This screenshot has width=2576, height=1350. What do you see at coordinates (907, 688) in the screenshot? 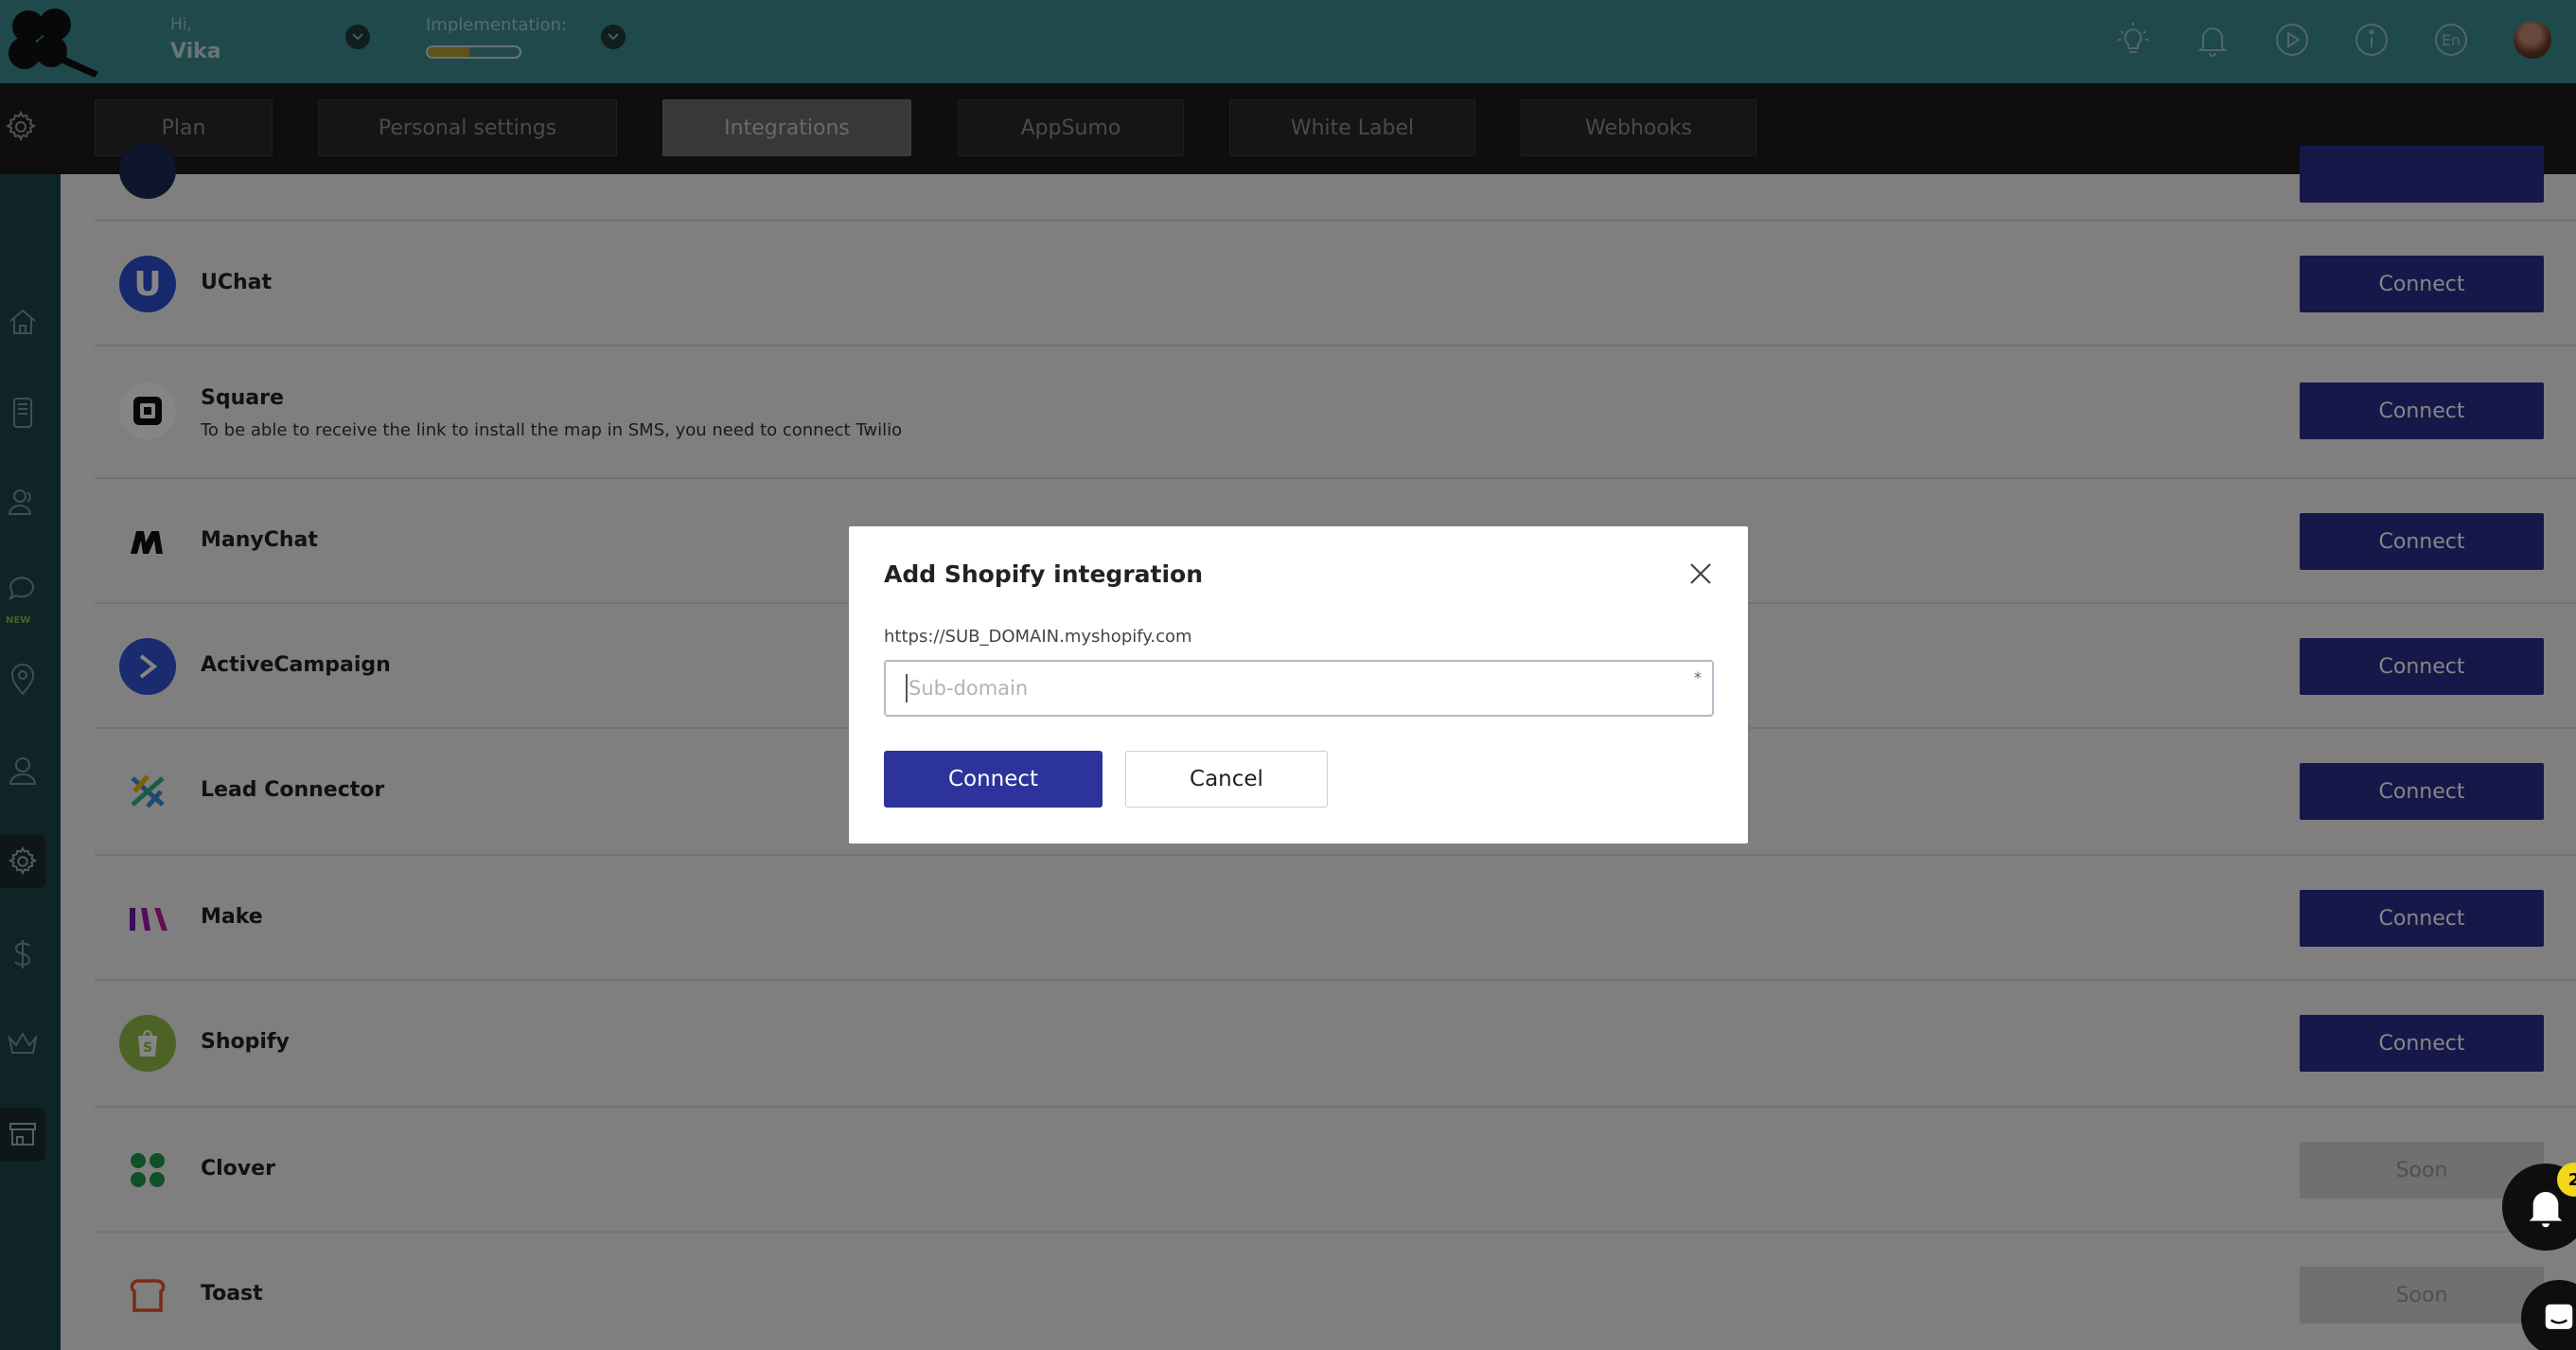
I see `text-caret` at bounding box center [907, 688].